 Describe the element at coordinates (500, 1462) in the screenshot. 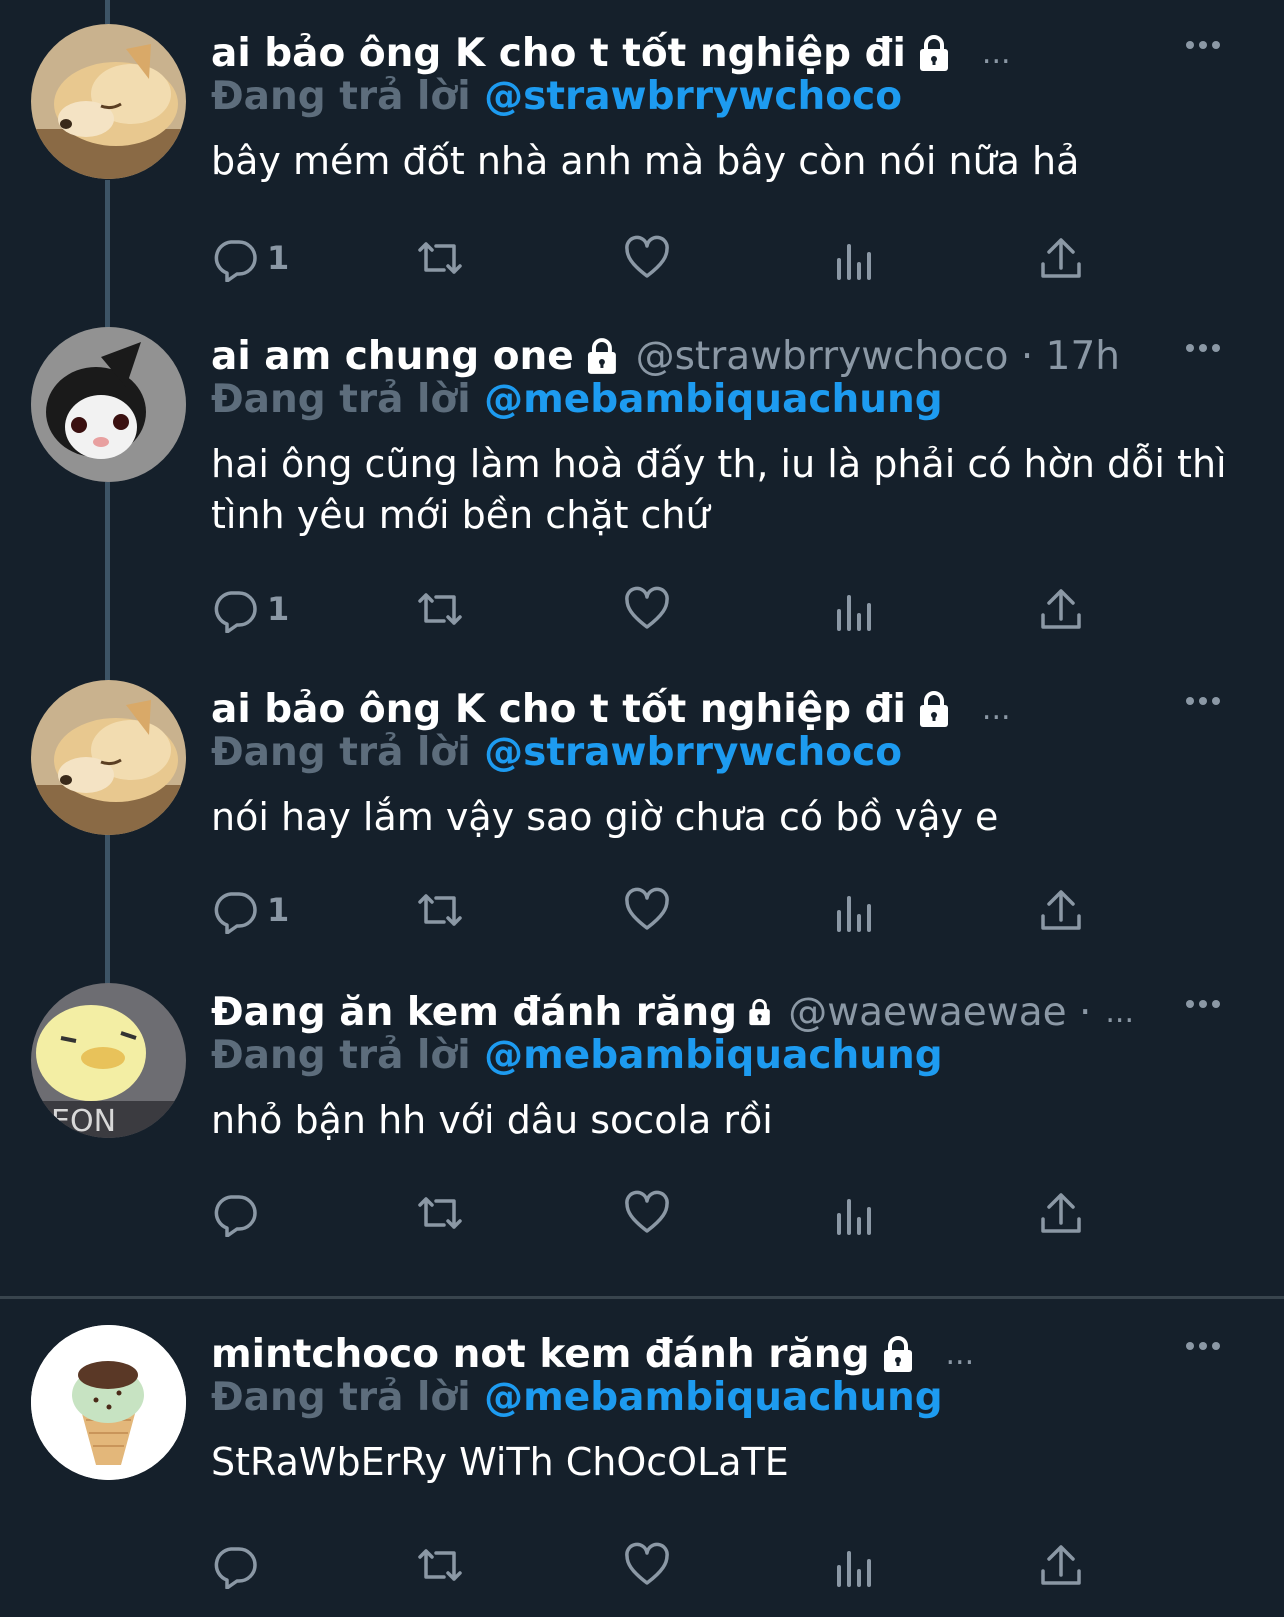

I see `tweet-text: StRaWbErRy WiTh ChOcOLaTE` at that location.